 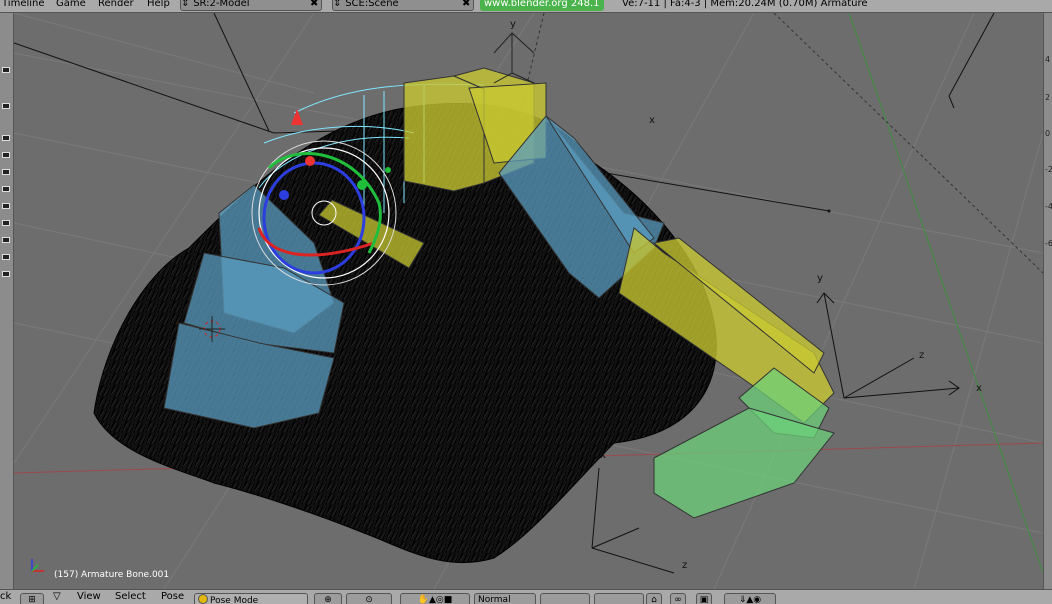 I want to click on menu-game: Game, so click(x=71, y=5).